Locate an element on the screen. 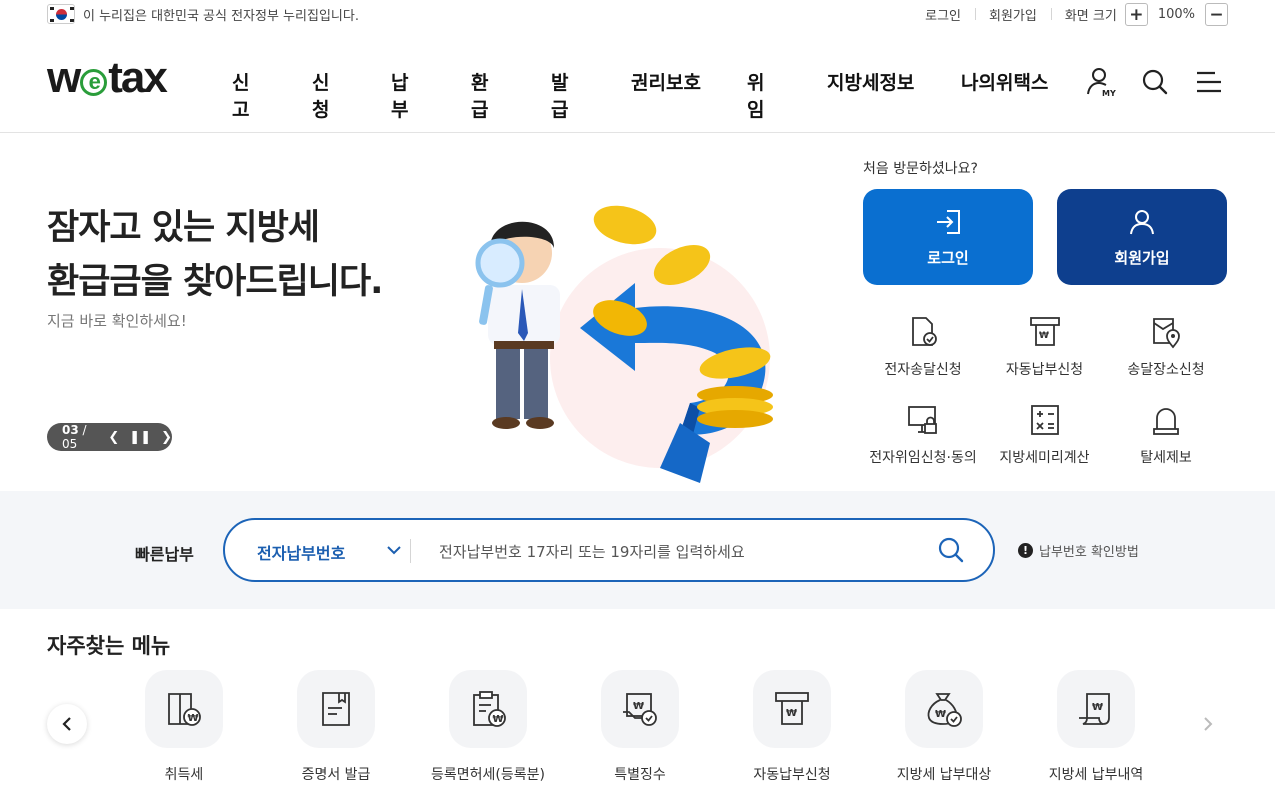 This screenshot has height=811, width=1275. menu-item-refund: 환급 is located at coordinates (479, 95).